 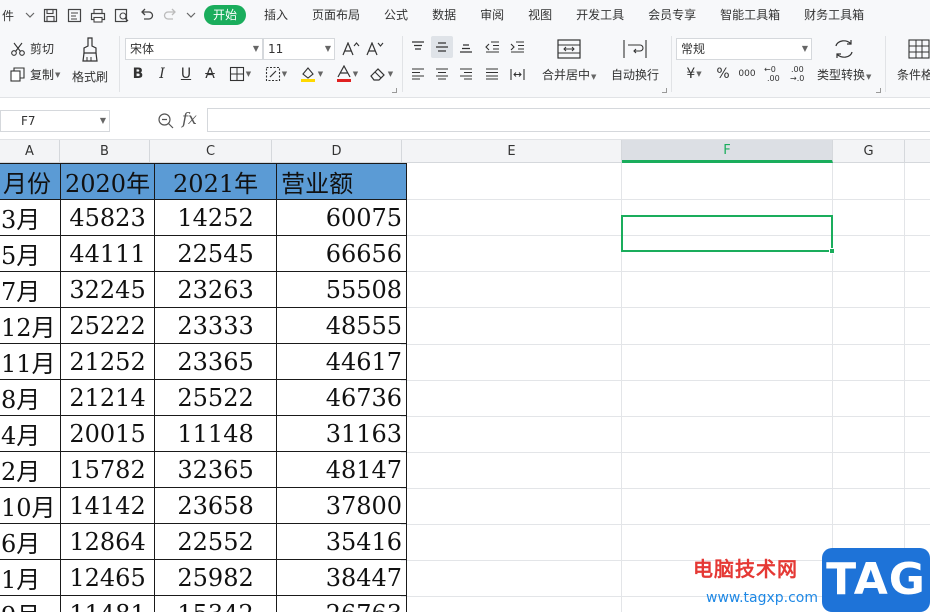 I want to click on increase-decimal-icon: ←0.00, so click(x=774, y=74).